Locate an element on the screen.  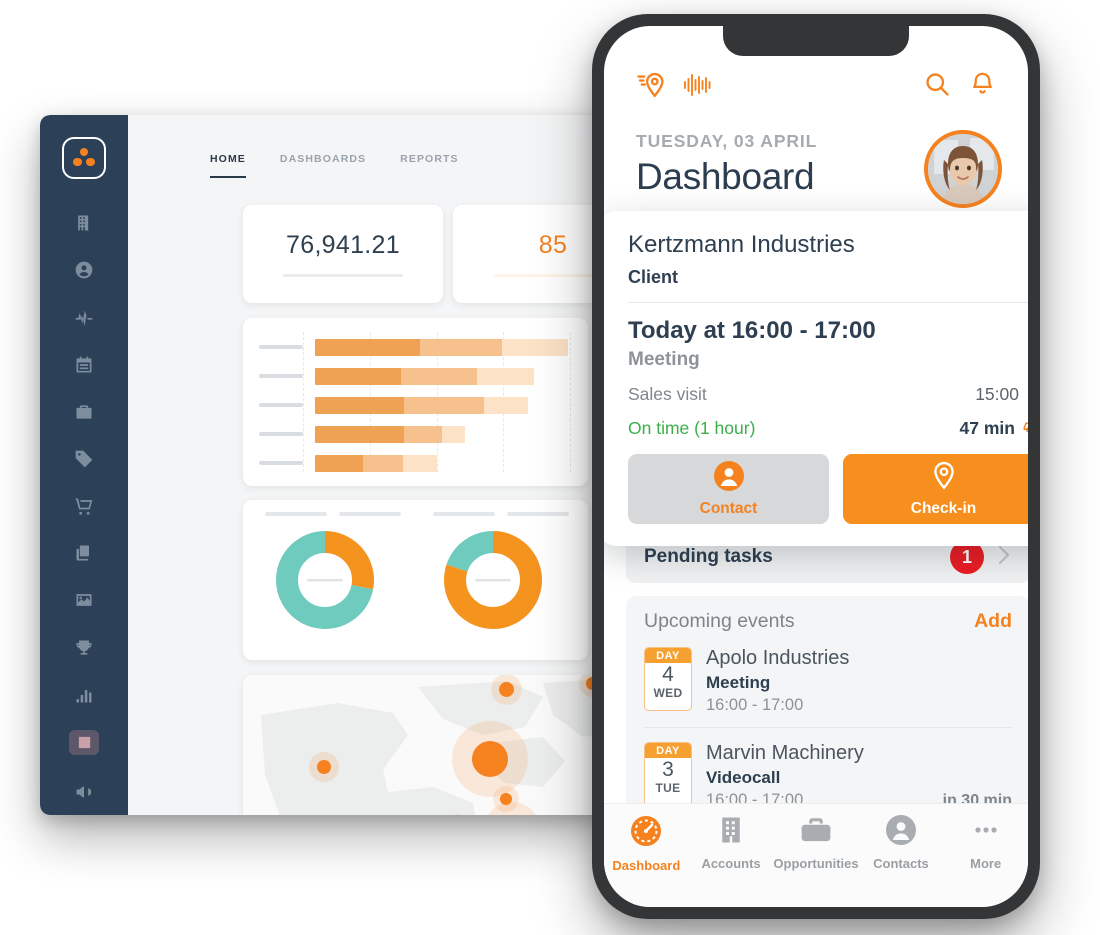
tab-reports: REPORTS is located at coordinates (429, 164).